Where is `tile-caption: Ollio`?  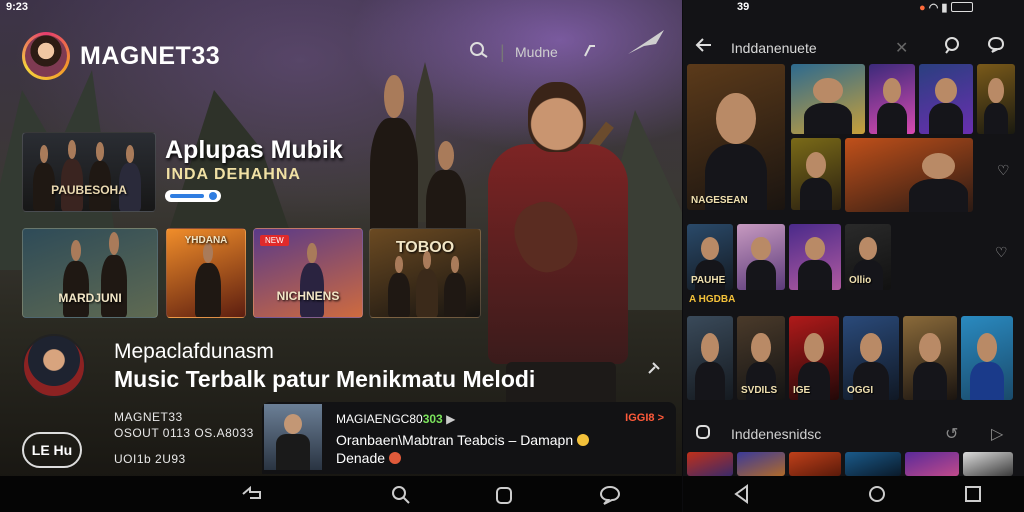
tile-caption: Ollio is located at coordinates (860, 280).